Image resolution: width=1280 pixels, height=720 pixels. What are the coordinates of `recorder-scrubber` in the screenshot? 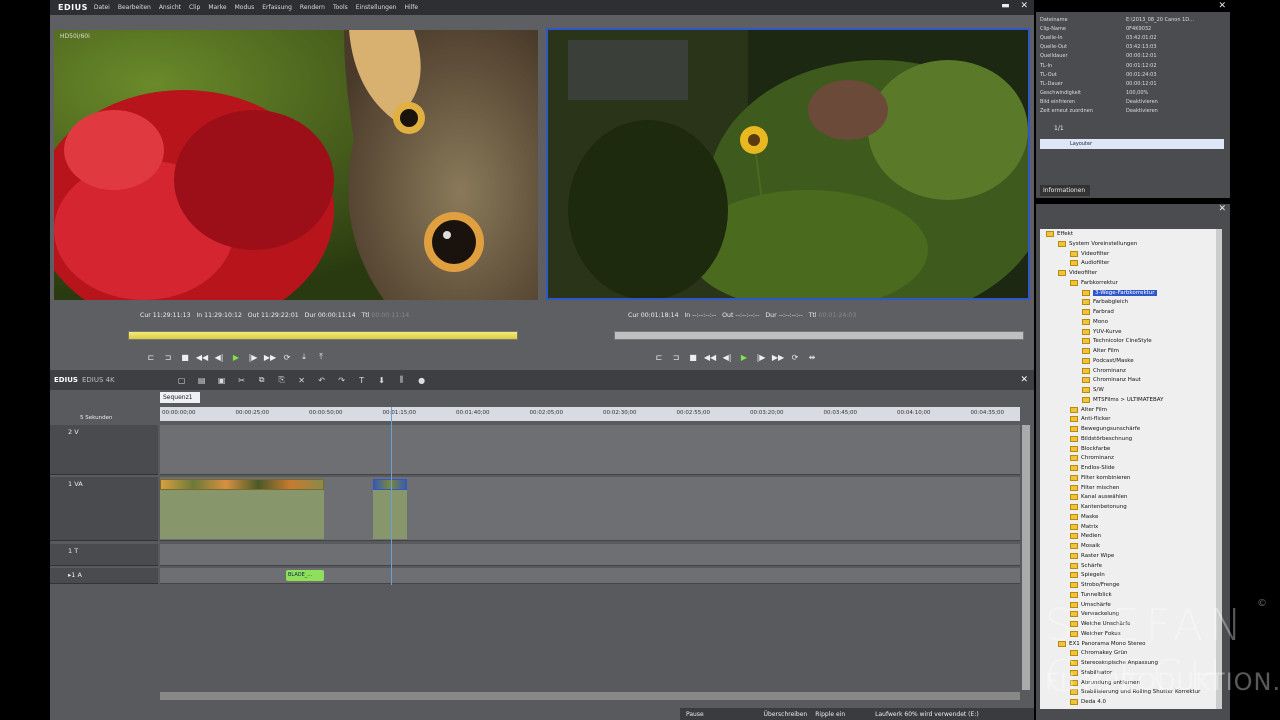 It's located at (819, 335).